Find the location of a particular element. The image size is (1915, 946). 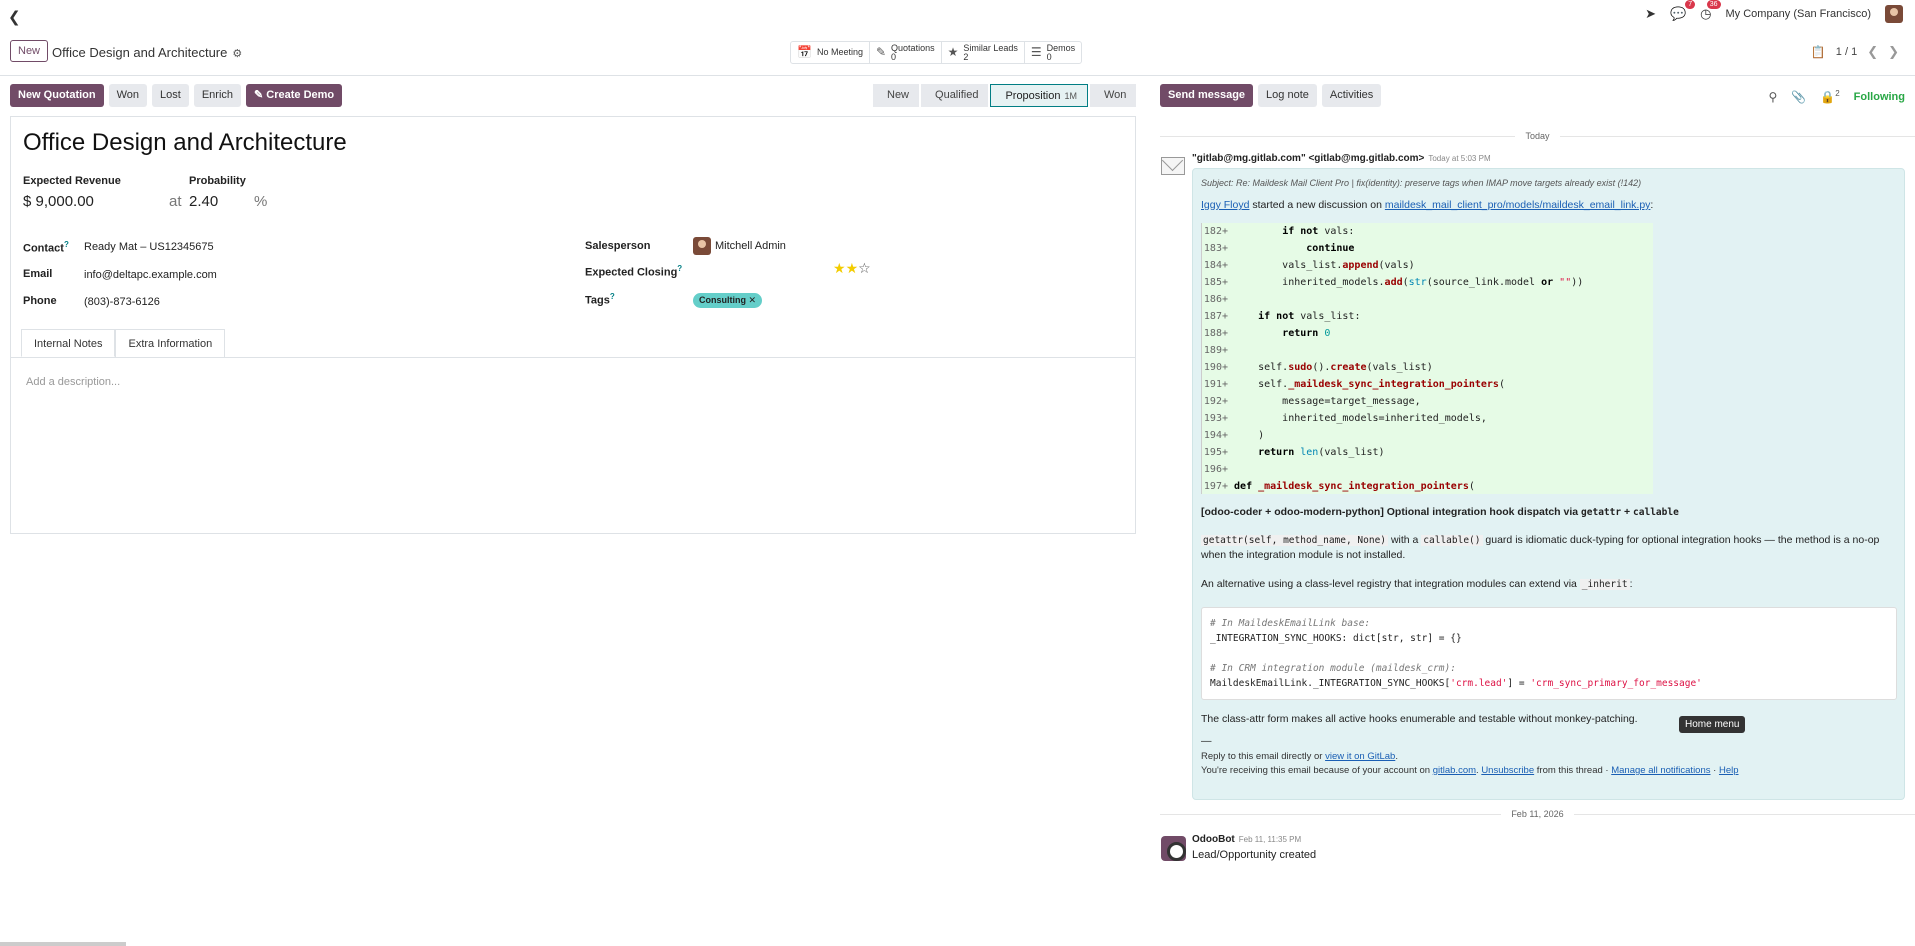

odoobot-message: Lead/Opportunity created is located at coordinates (1254, 855).